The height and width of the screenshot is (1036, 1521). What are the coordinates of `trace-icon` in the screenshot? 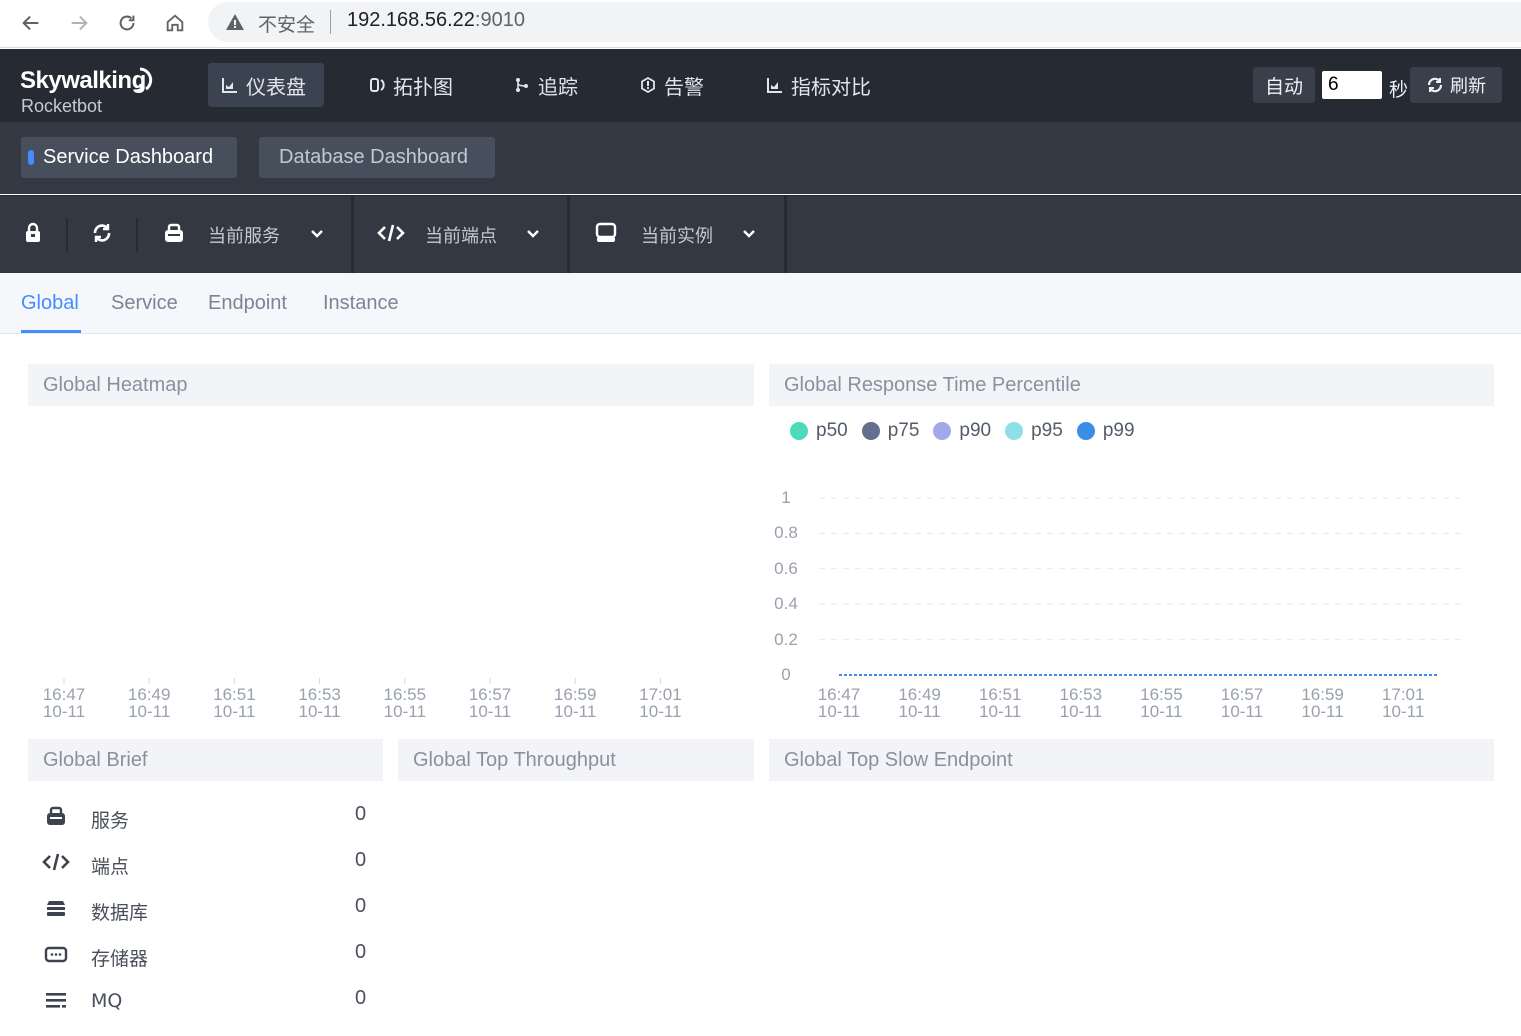 It's located at (522, 85).